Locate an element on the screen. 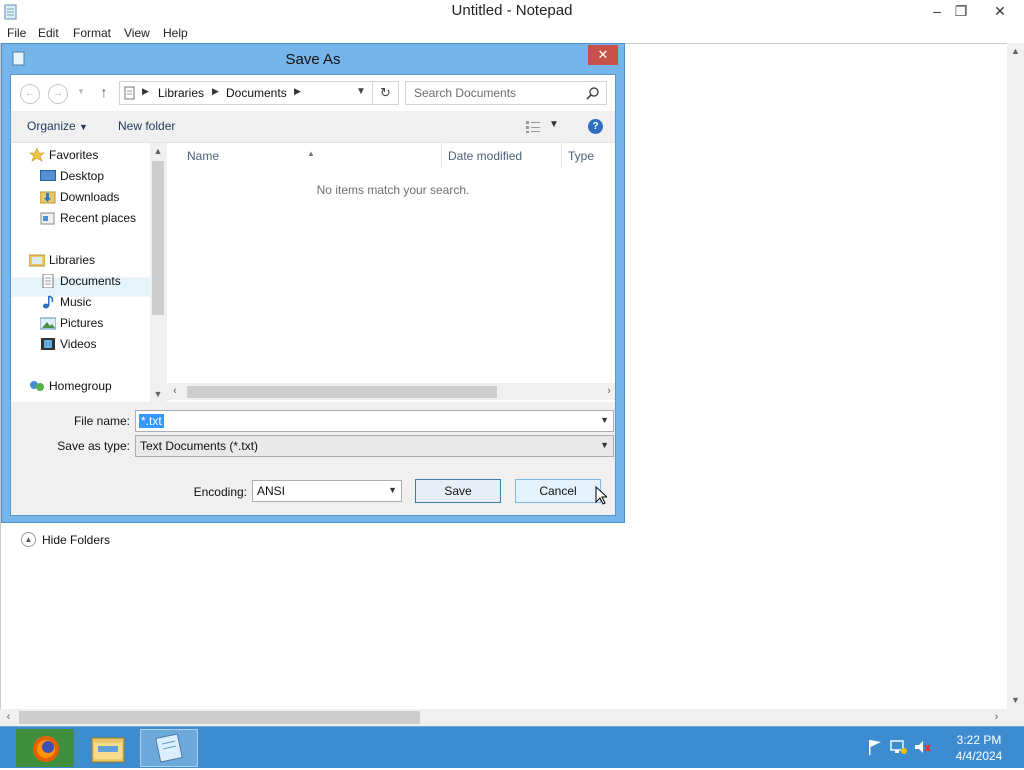 This screenshot has height=770, width=1024. encoding-label: Encoding: is located at coordinates (220, 492).